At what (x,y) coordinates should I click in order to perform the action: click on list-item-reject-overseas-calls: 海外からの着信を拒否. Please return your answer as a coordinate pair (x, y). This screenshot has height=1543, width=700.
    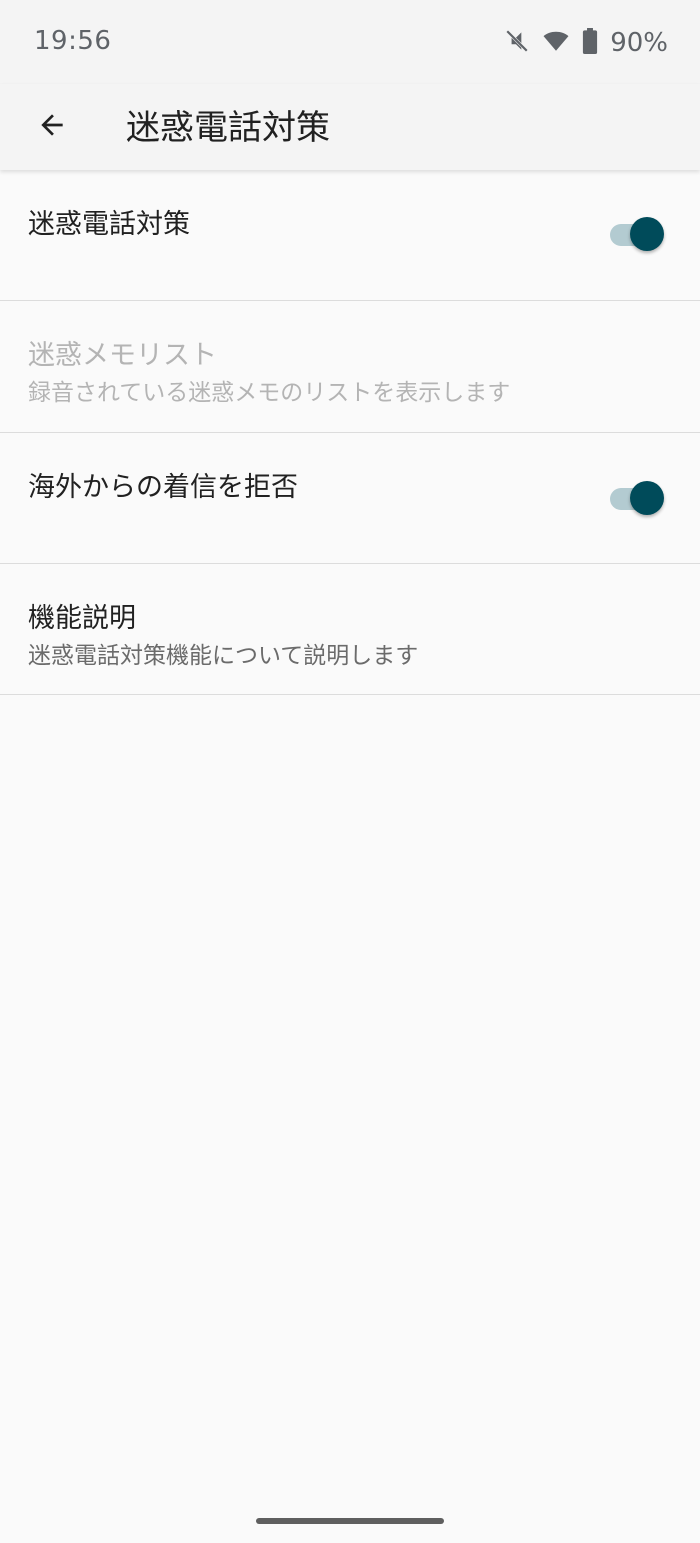
    Looking at the image, I should click on (350, 498).